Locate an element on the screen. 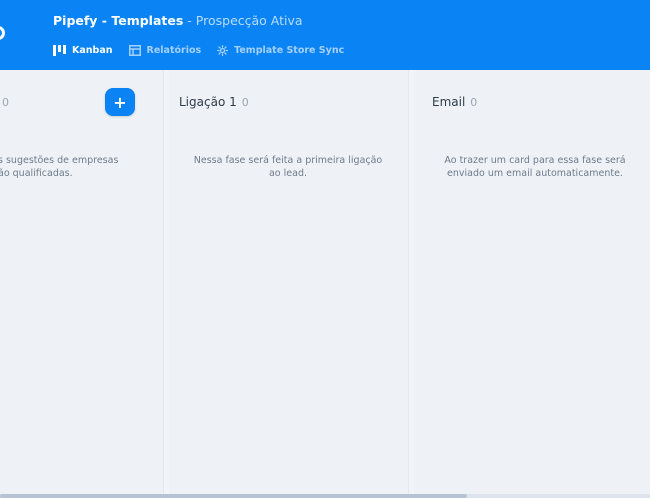 The width and height of the screenshot is (650, 498). view-tabs: Kanban Relatórios Template Store Sync is located at coordinates (206, 50).